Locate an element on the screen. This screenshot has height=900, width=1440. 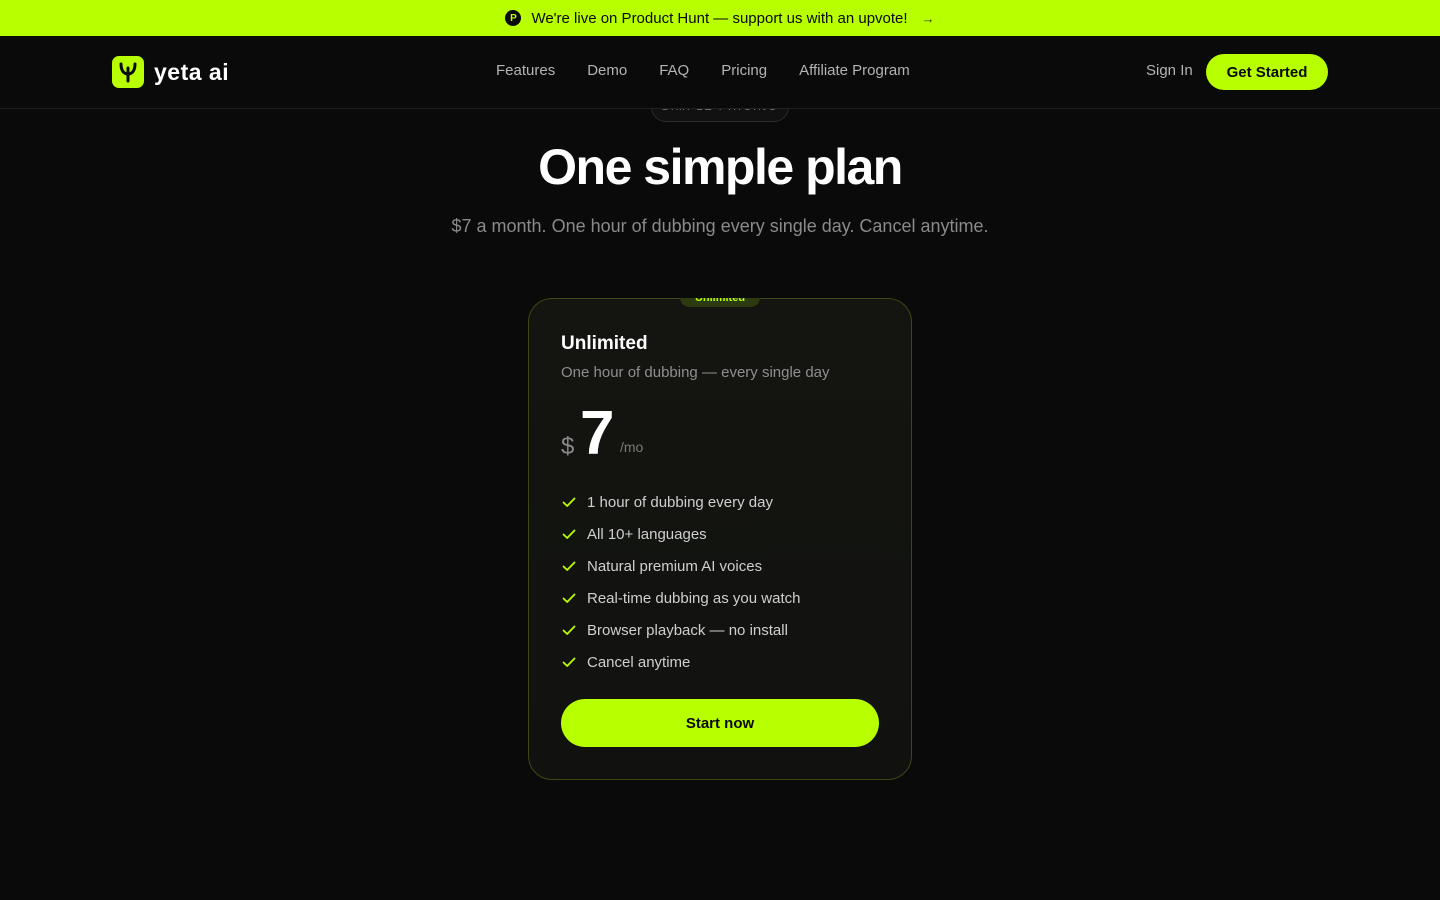
feature-text: 1 hour of dubbing every day is located at coordinates (680, 502).